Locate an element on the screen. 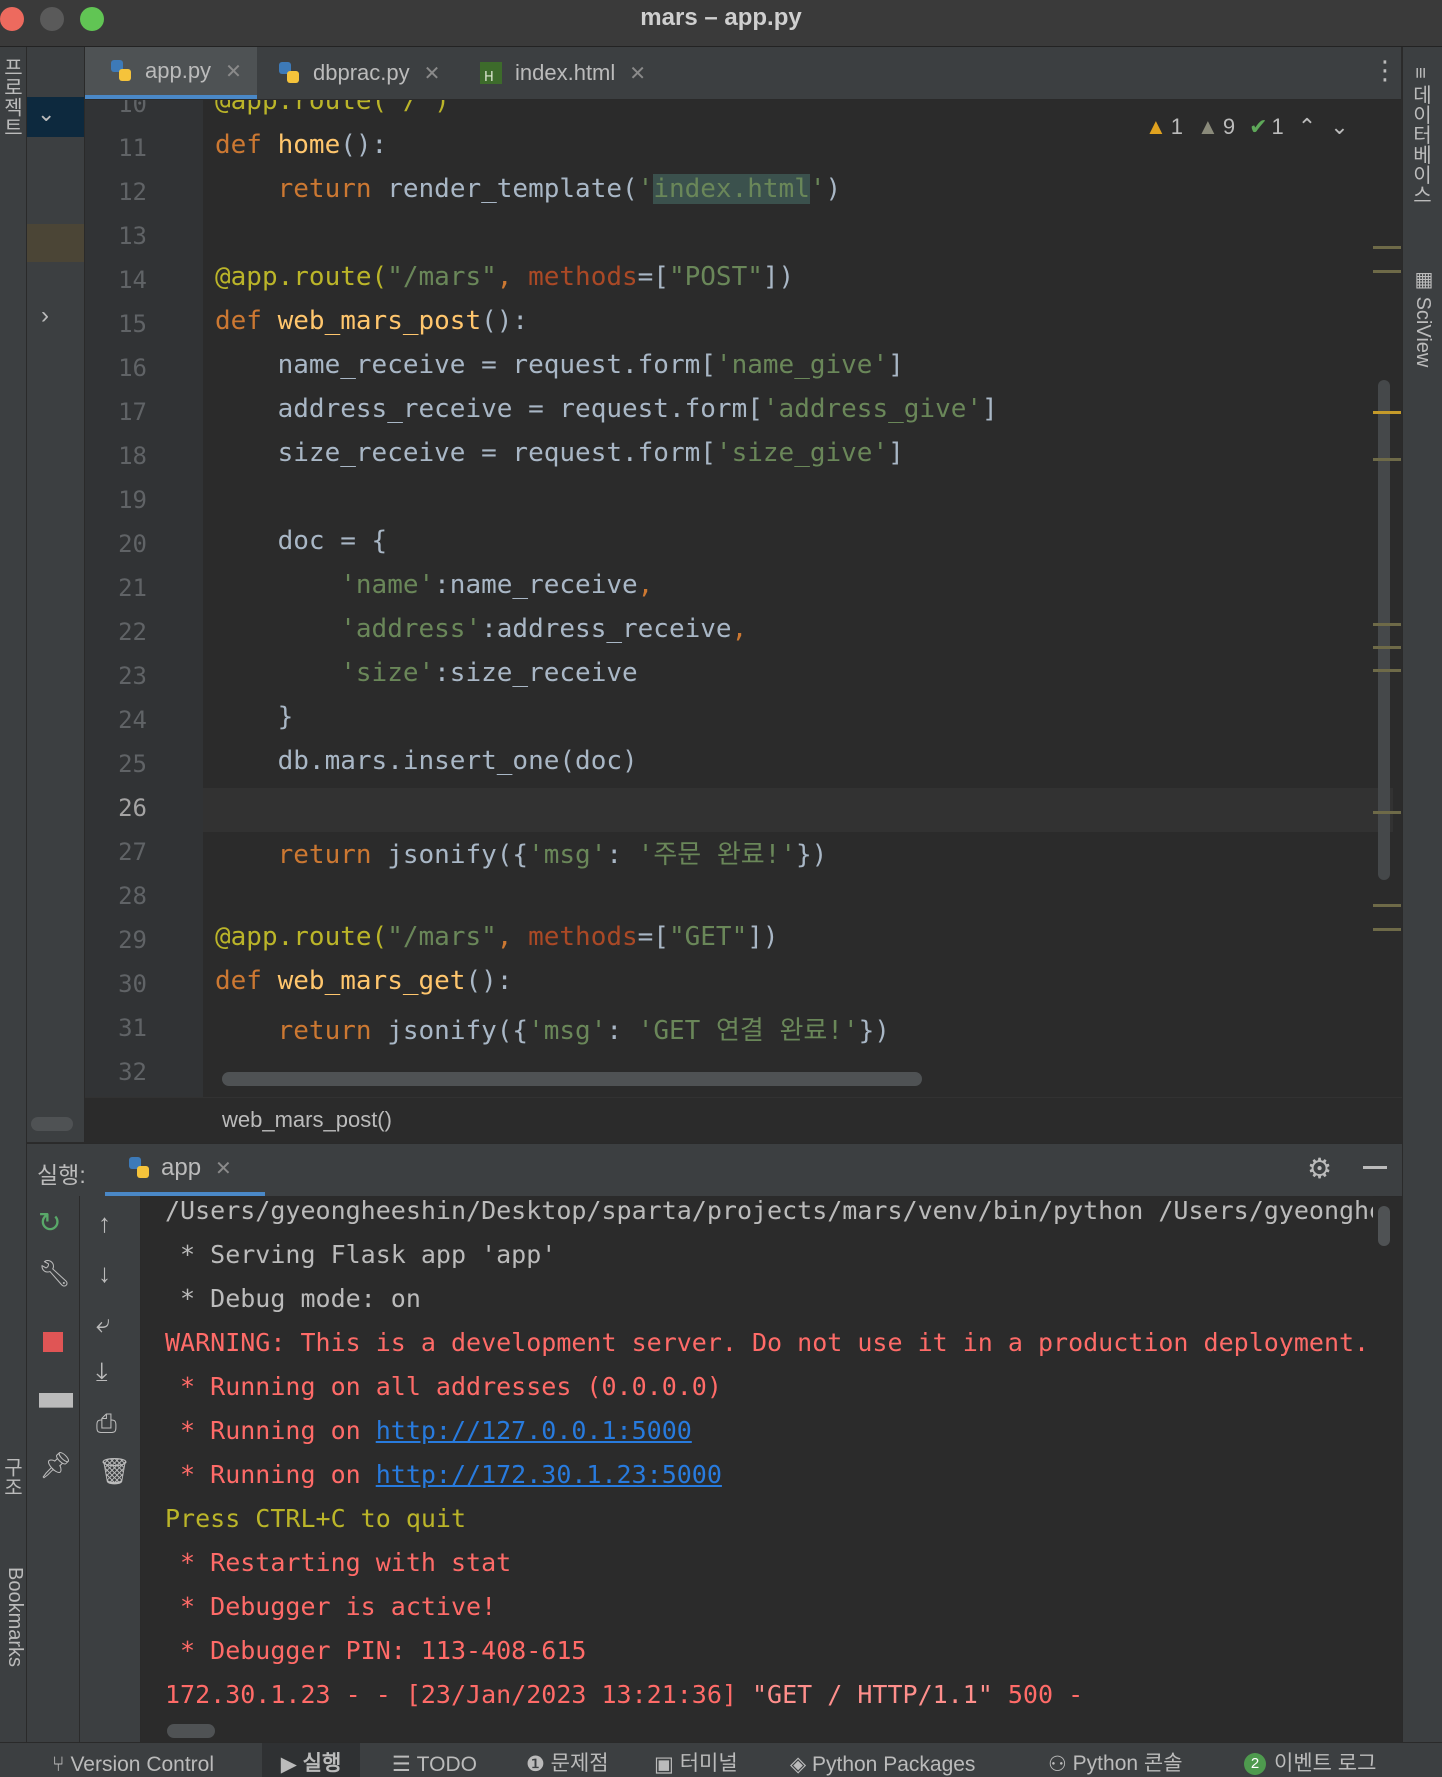 The image size is (1442, 1777). console-link: http://127.0.0.1:5000 is located at coordinates (534, 1430).